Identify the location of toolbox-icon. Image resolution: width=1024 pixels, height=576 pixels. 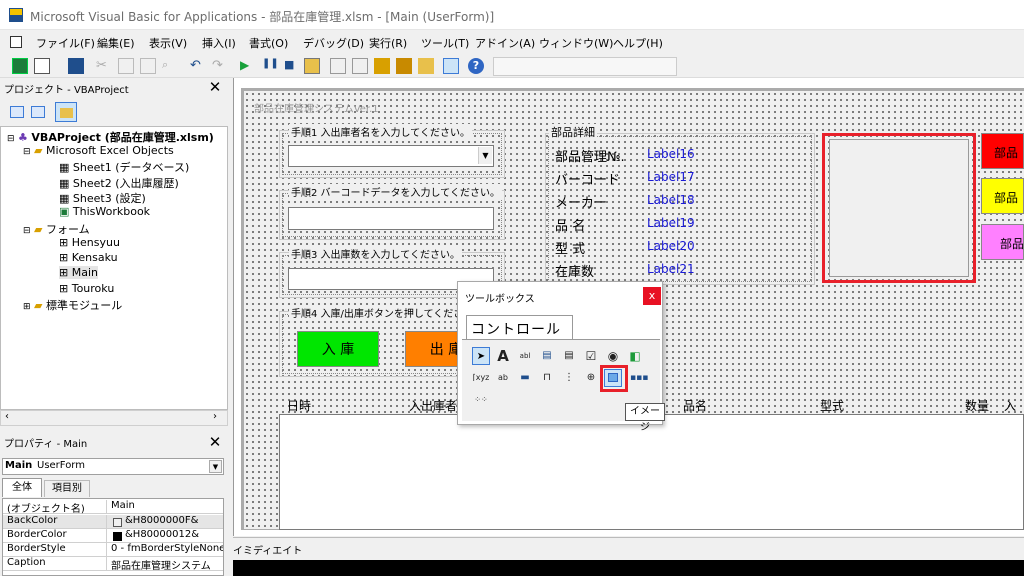
(404, 66).